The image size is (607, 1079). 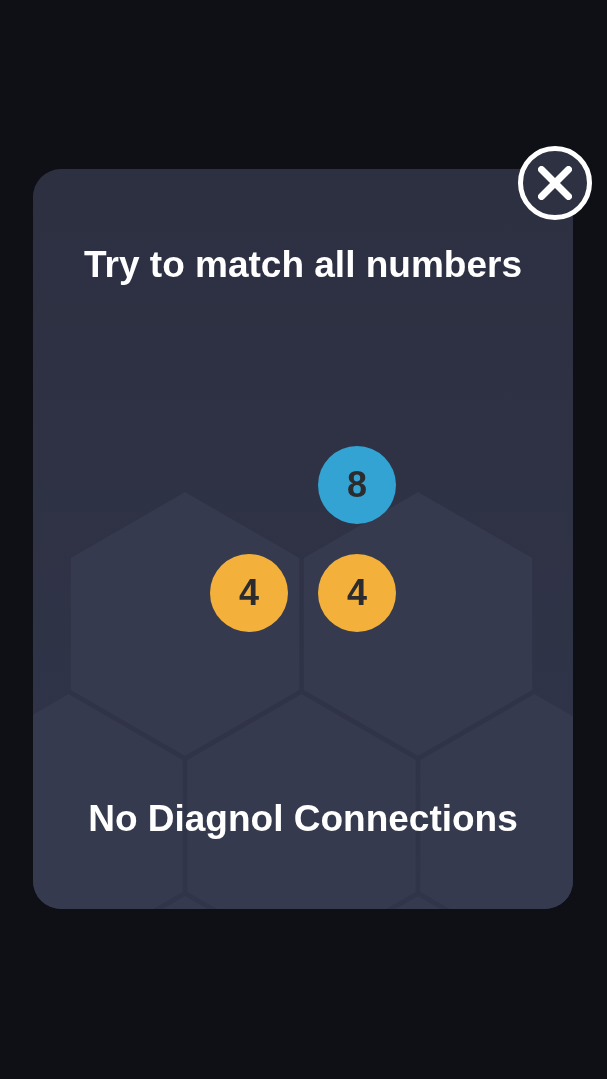 I want to click on number-tile: 8, so click(x=357, y=485).